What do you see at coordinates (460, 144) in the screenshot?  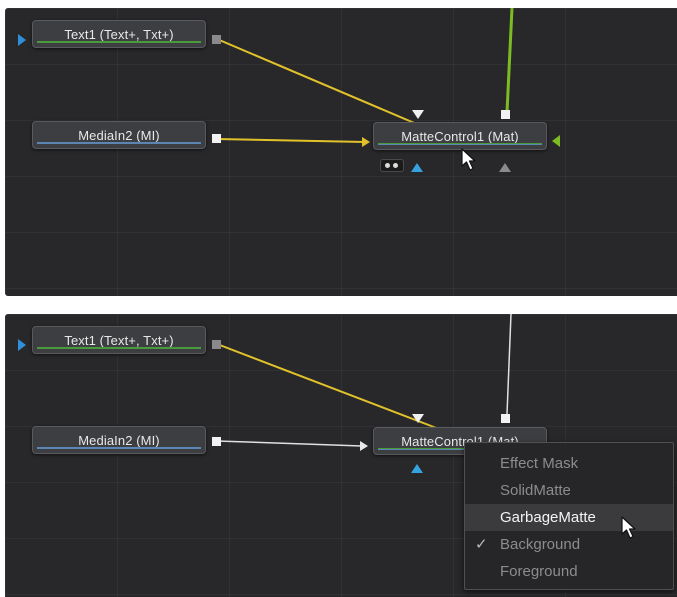 I see `node-mattecontrol1-colorbar` at bounding box center [460, 144].